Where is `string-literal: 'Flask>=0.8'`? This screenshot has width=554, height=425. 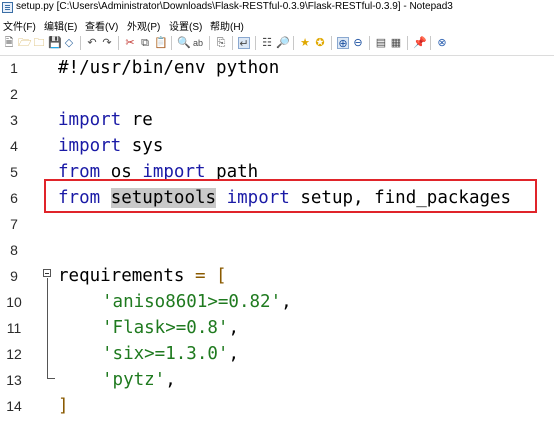
string-literal: 'Flask>=0.8' is located at coordinates (165, 328).